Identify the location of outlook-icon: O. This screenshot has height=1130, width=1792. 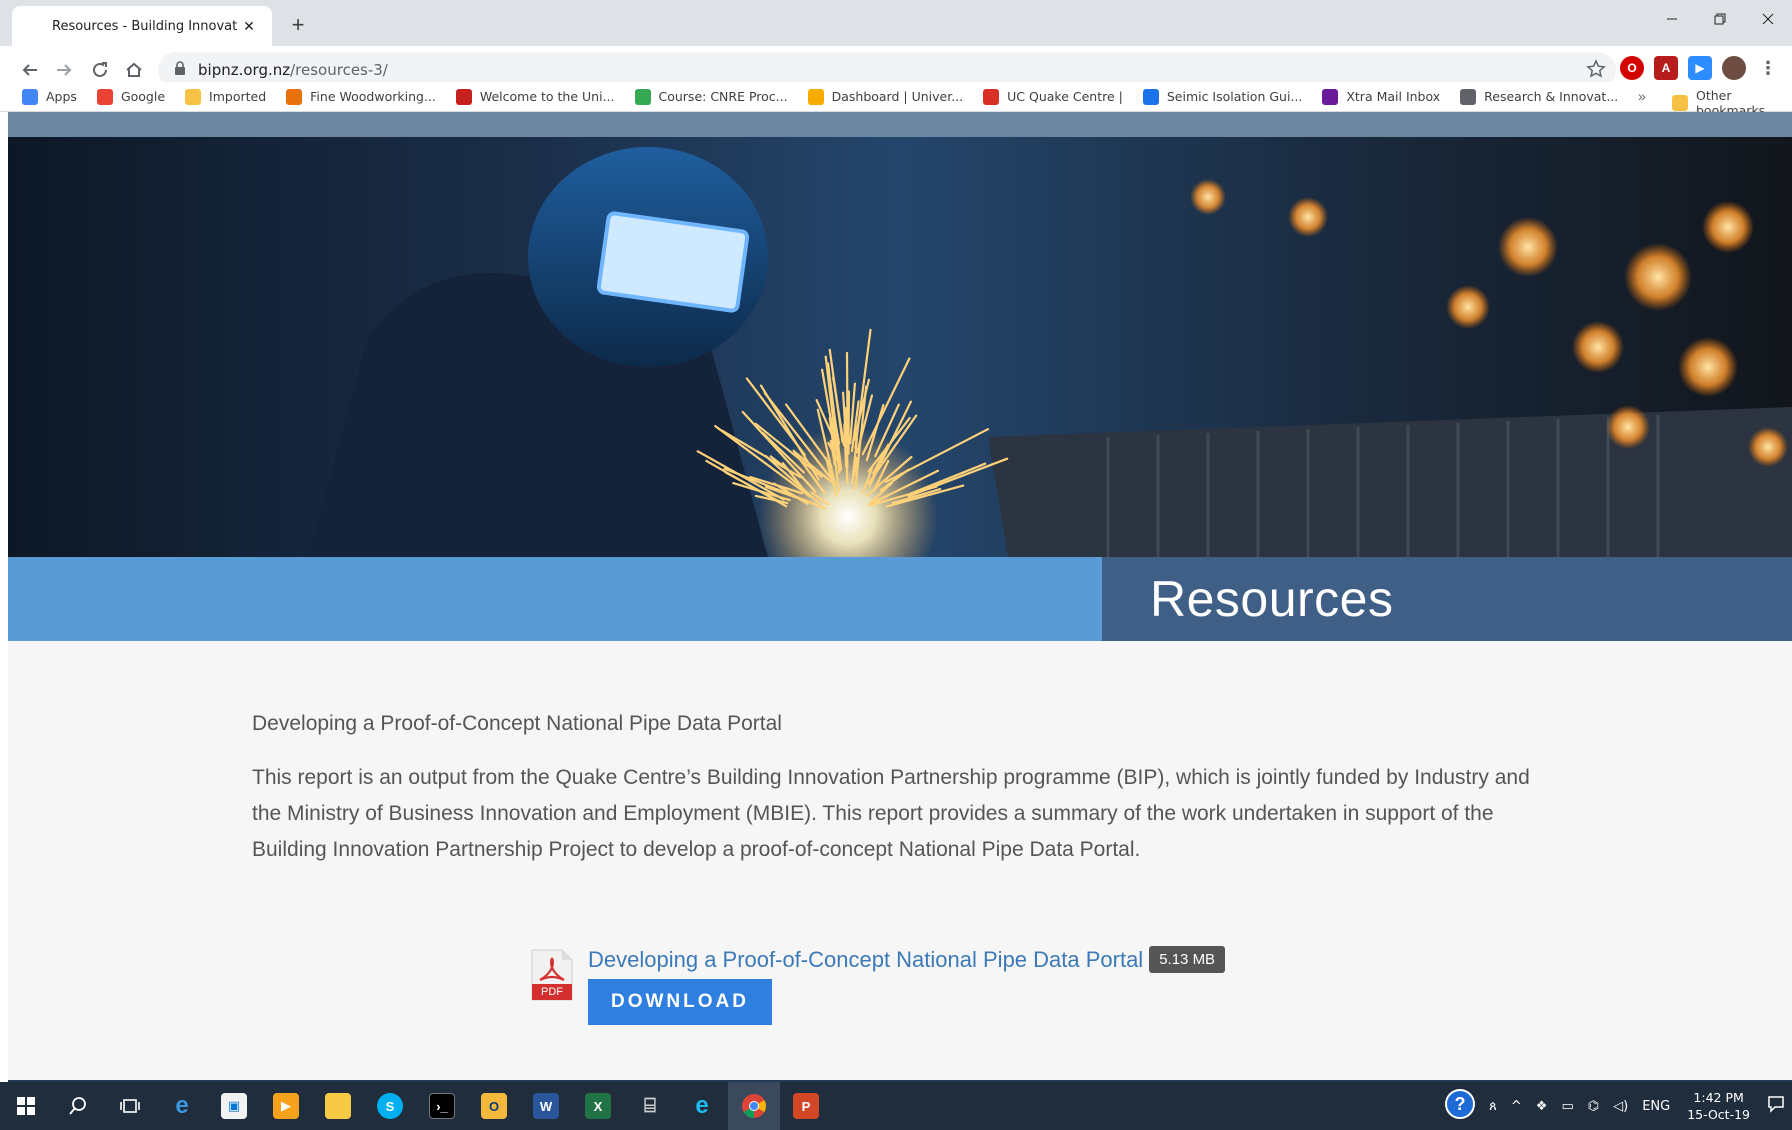
(494, 1106).